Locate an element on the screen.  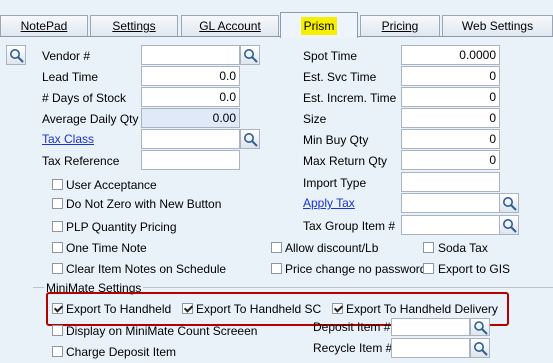
side-search-button is located at coordinates (16, 55).